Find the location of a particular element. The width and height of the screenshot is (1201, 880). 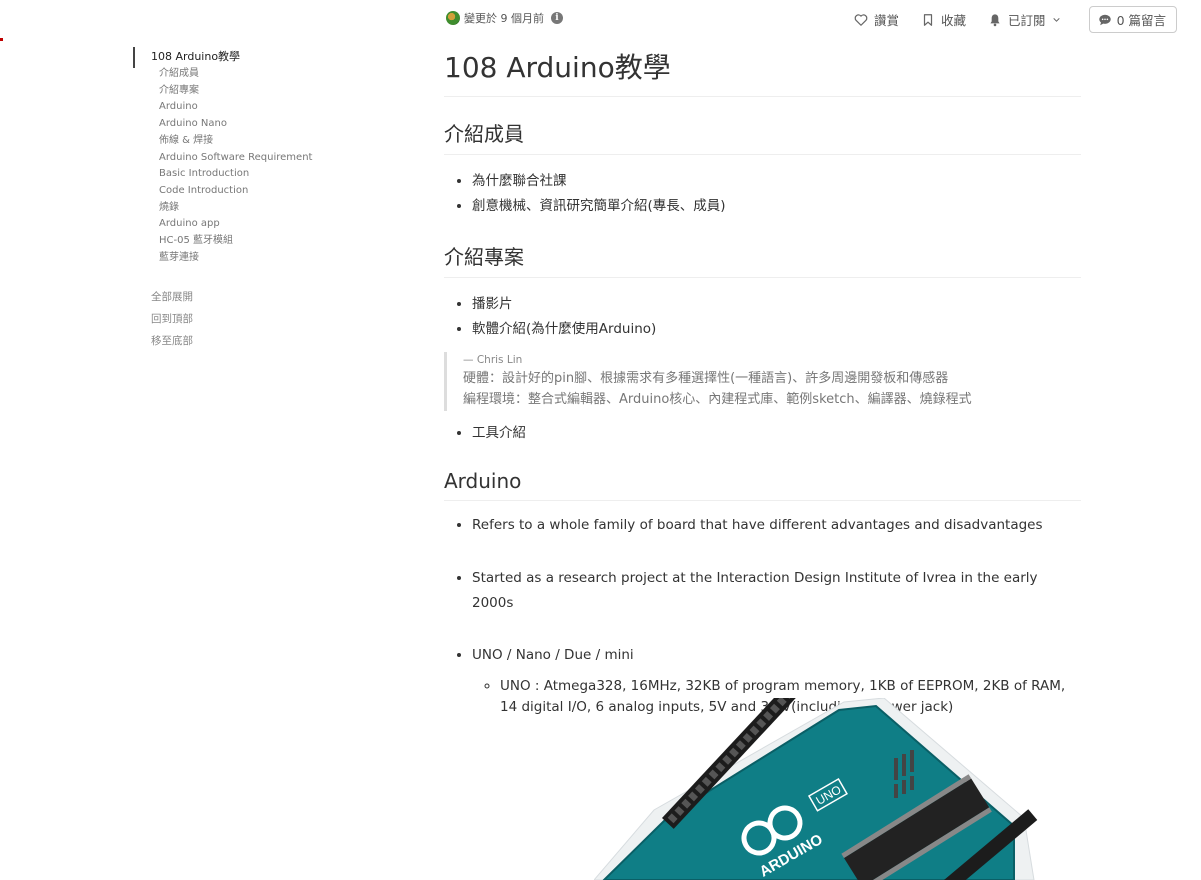

quote-author-text: — Chris Lin is located at coordinates (493, 360).